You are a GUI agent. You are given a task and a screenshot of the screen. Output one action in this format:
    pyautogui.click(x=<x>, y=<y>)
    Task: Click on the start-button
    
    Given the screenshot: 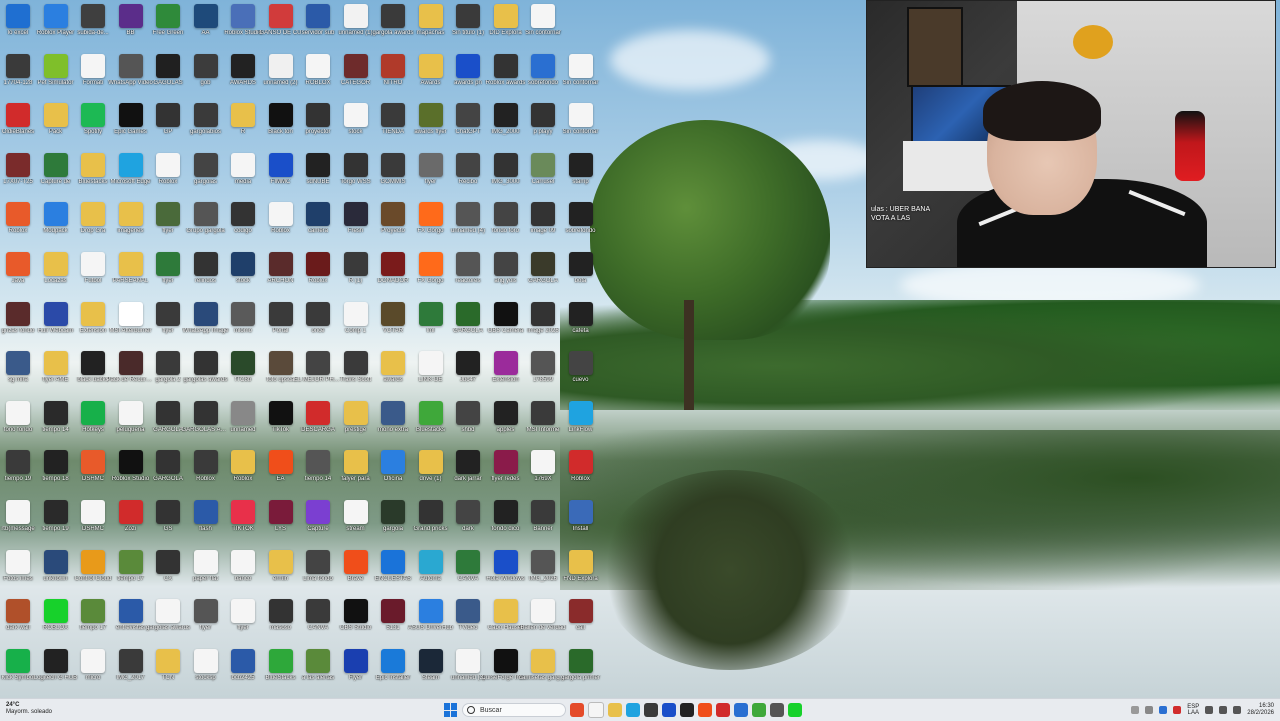 What is the action you would take?
    pyautogui.click(x=451, y=710)
    